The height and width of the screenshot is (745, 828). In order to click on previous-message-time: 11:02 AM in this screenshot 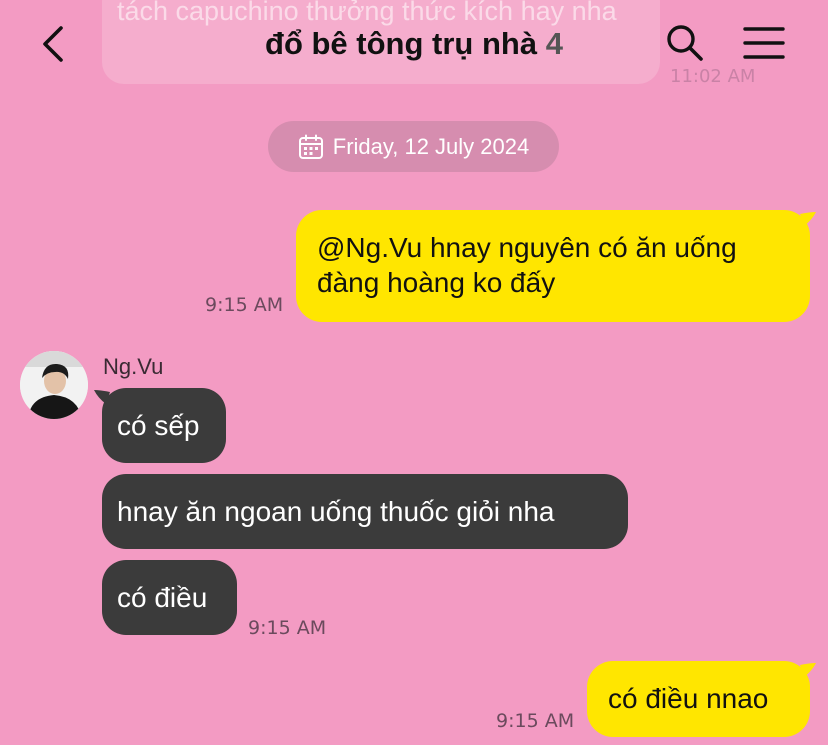, I will do `click(713, 76)`.